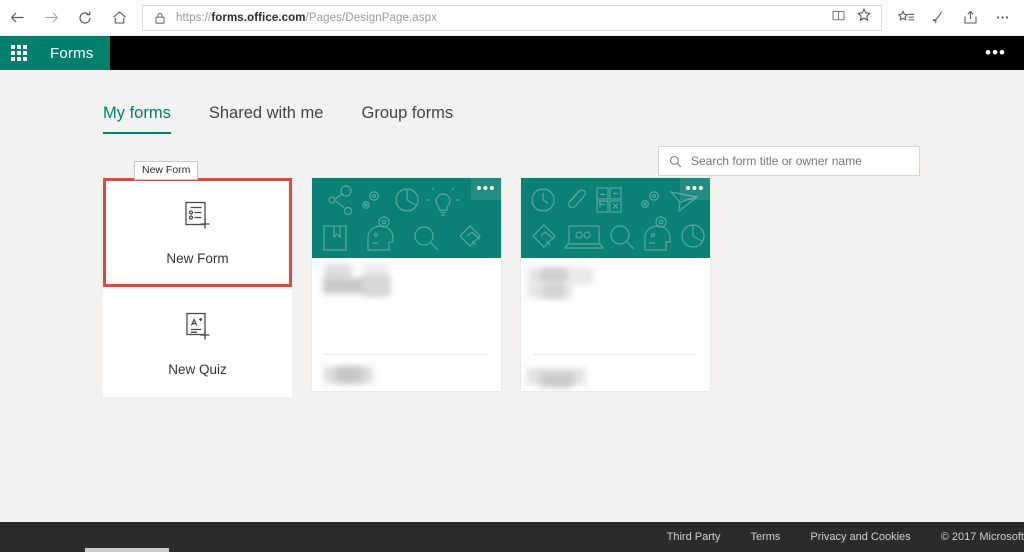 This screenshot has height=552, width=1024. I want to click on tab-list: My forms Shared with me Group forms, so click(297, 119).